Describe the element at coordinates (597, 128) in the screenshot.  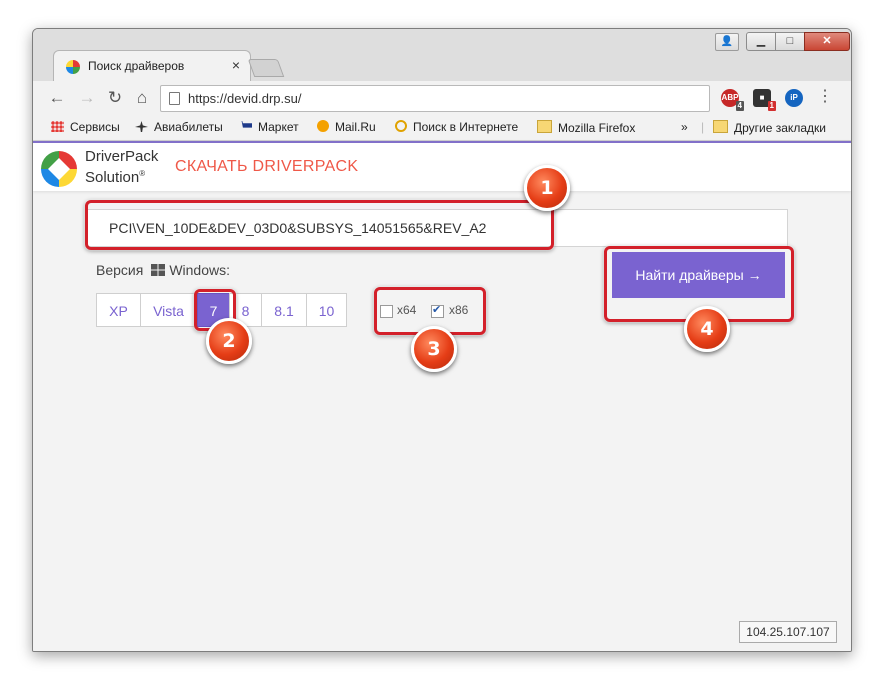
I see `bookmark-label: Mozilla Firefox` at that location.